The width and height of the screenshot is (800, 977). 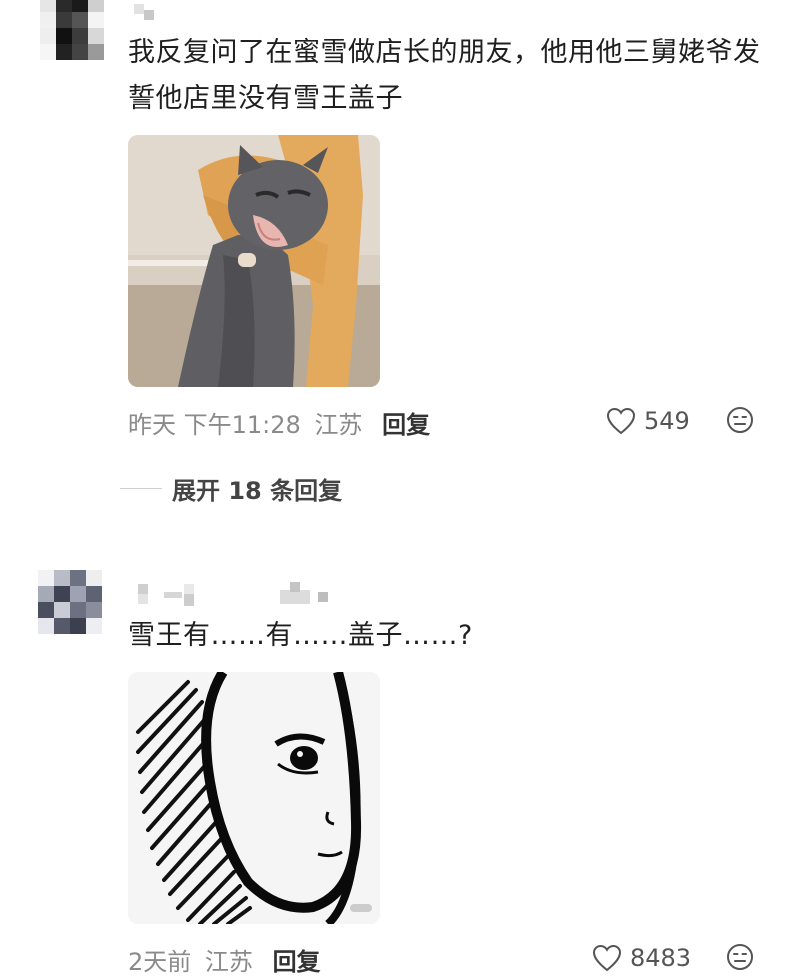 I want to click on expand-replies-button: 展开 18 条回复, so click(x=231, y=488).